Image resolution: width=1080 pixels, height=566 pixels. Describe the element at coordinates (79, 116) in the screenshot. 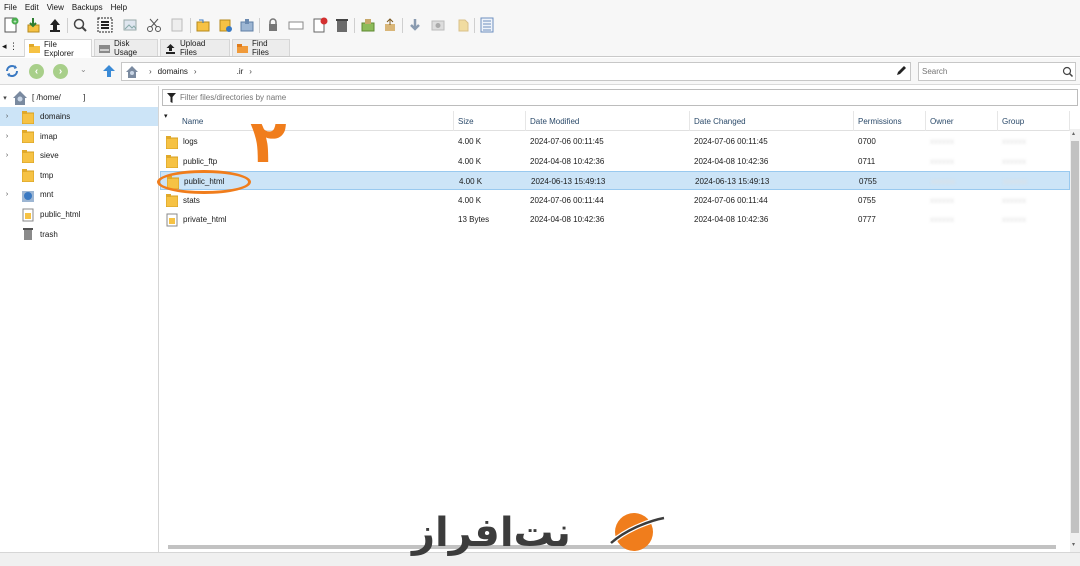

I see `tree-item-domains: › domains` at that location.